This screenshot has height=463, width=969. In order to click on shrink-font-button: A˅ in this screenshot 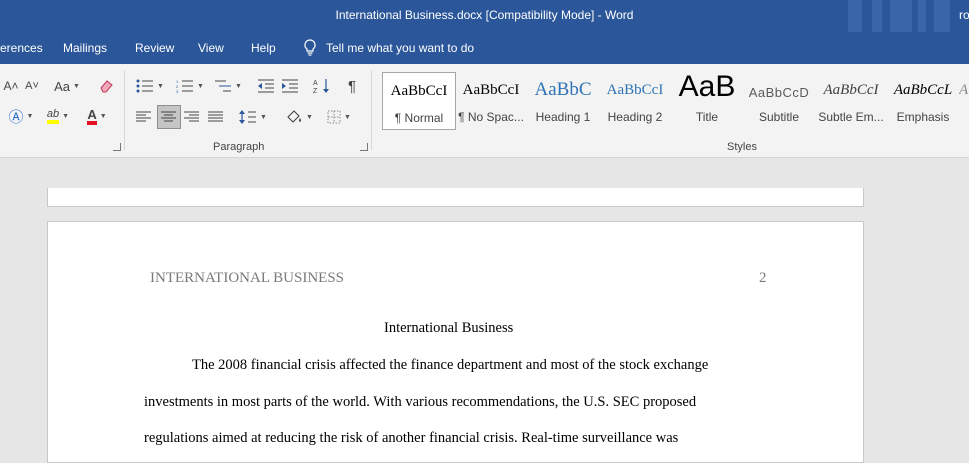, I will do `click(32, 86)`.